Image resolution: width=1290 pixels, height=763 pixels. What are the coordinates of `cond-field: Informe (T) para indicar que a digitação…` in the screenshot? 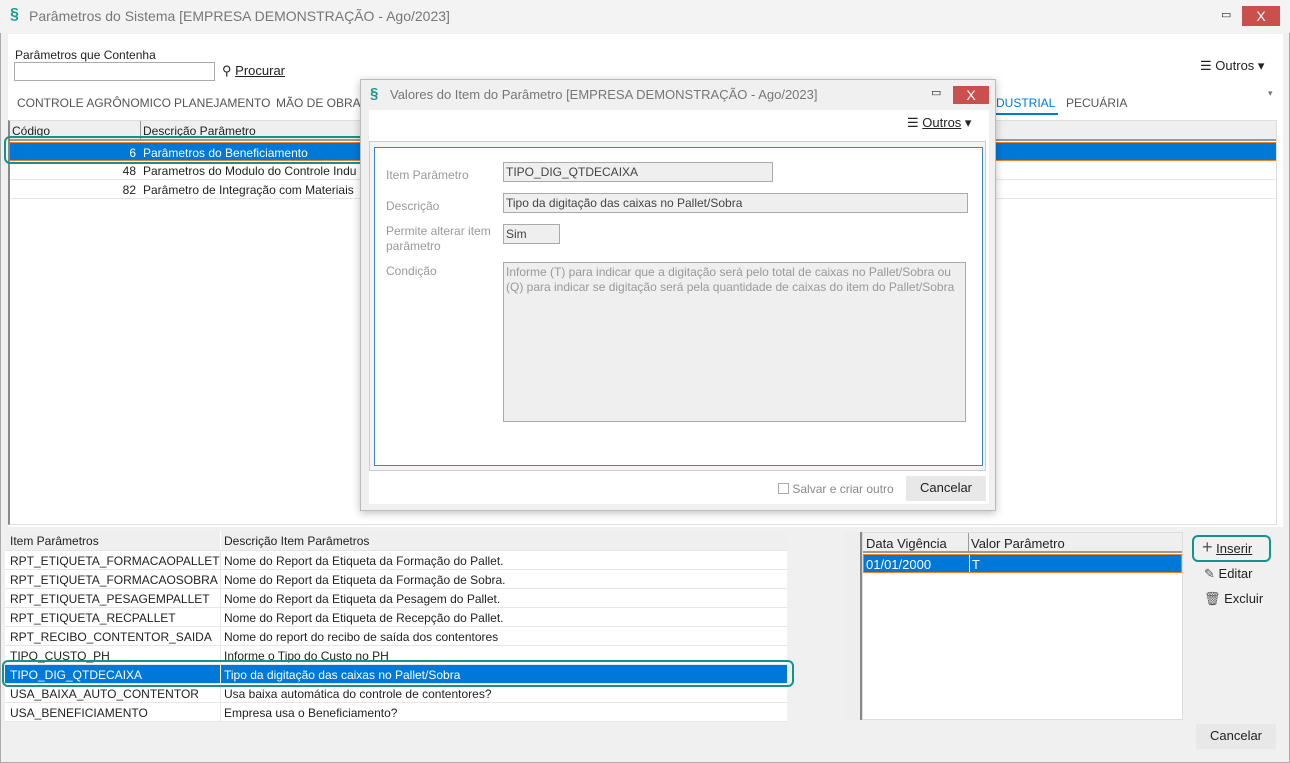 It's located at (734, 342).